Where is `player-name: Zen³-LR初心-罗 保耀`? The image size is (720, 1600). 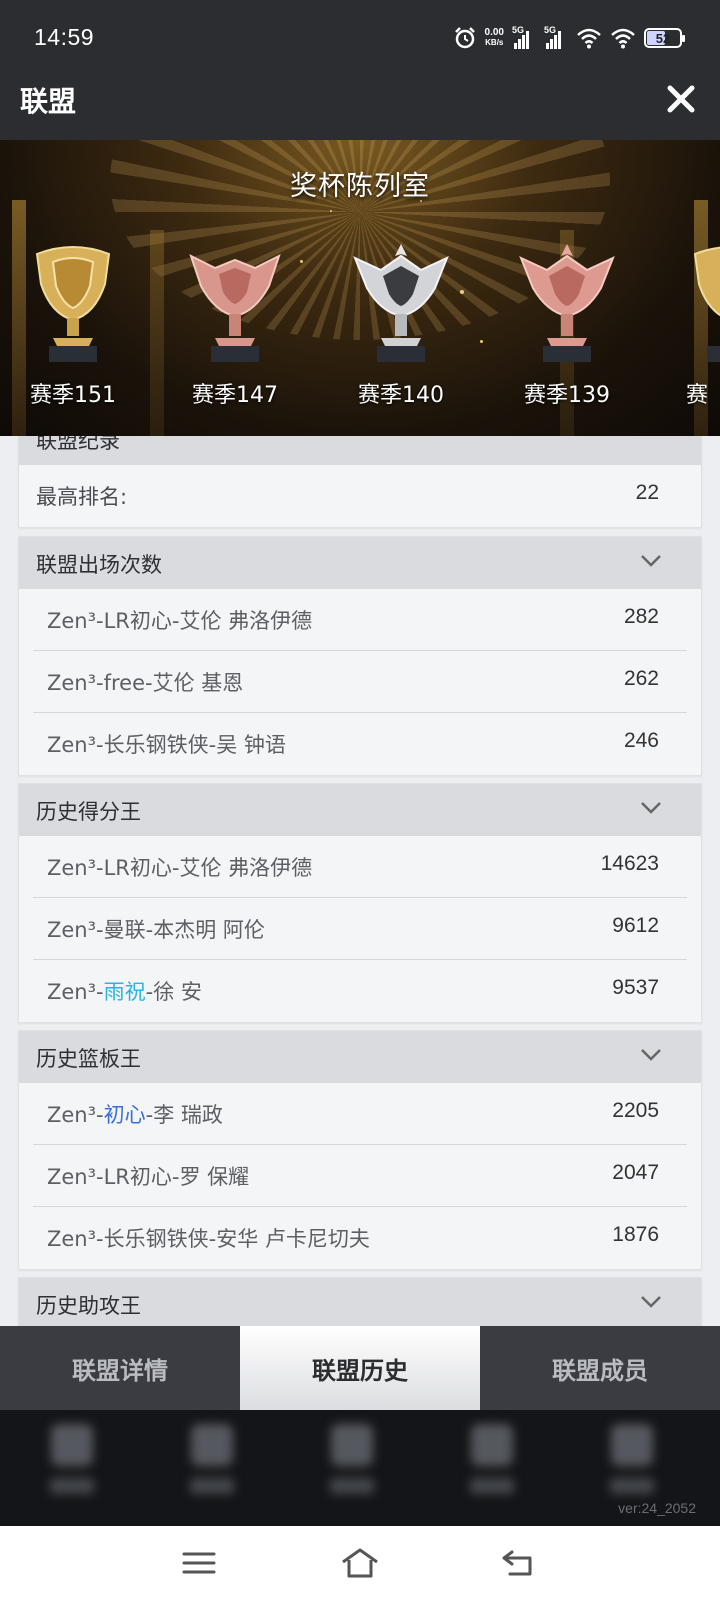 player-name: Zen³-LR初心-罗 保耀 is located at coordinates (148, 1177).